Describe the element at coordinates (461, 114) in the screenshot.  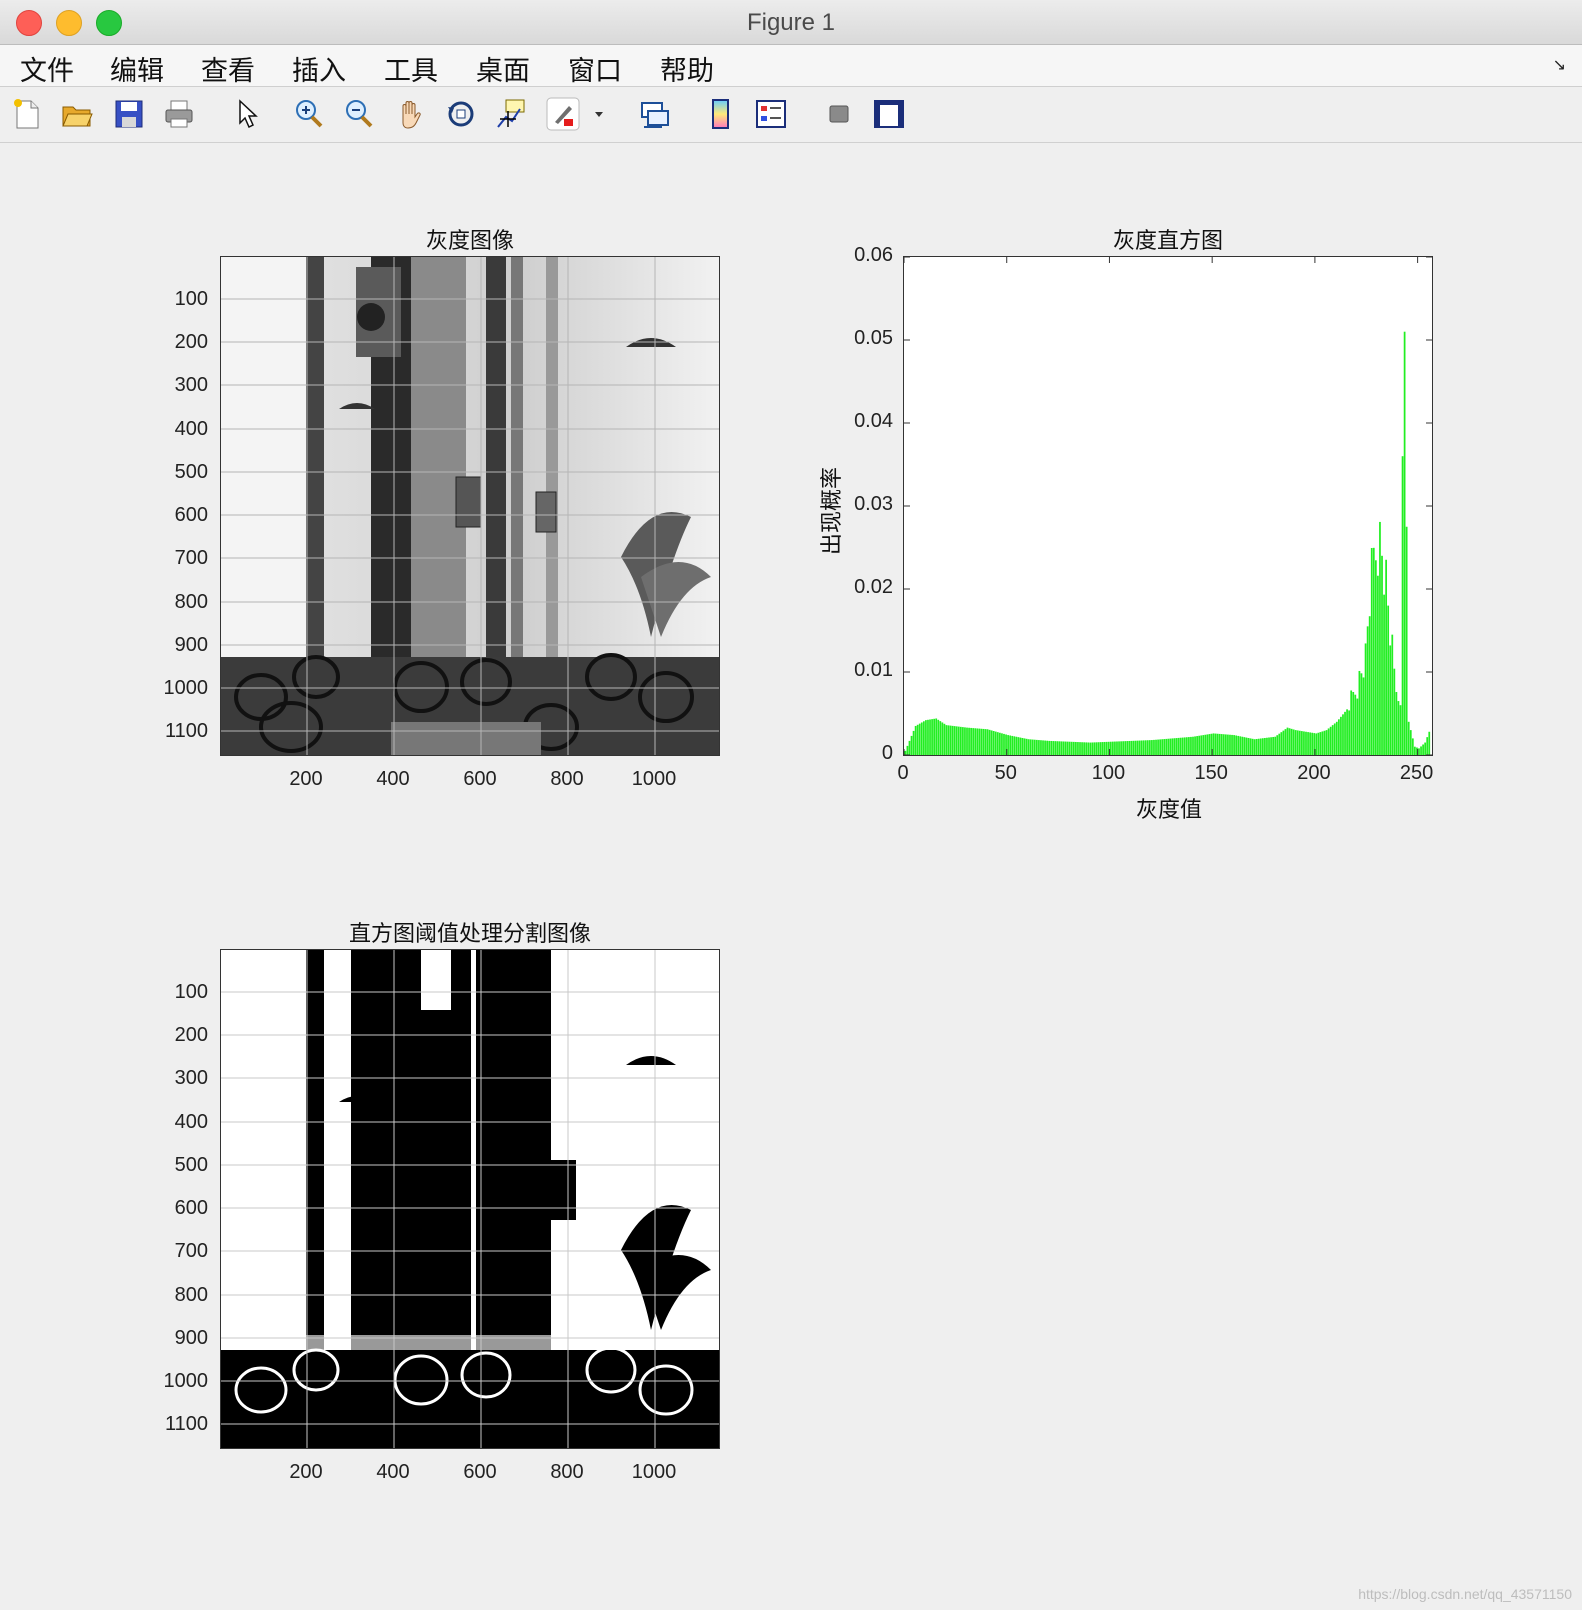
I see `rotate-3d-icon` at that location.